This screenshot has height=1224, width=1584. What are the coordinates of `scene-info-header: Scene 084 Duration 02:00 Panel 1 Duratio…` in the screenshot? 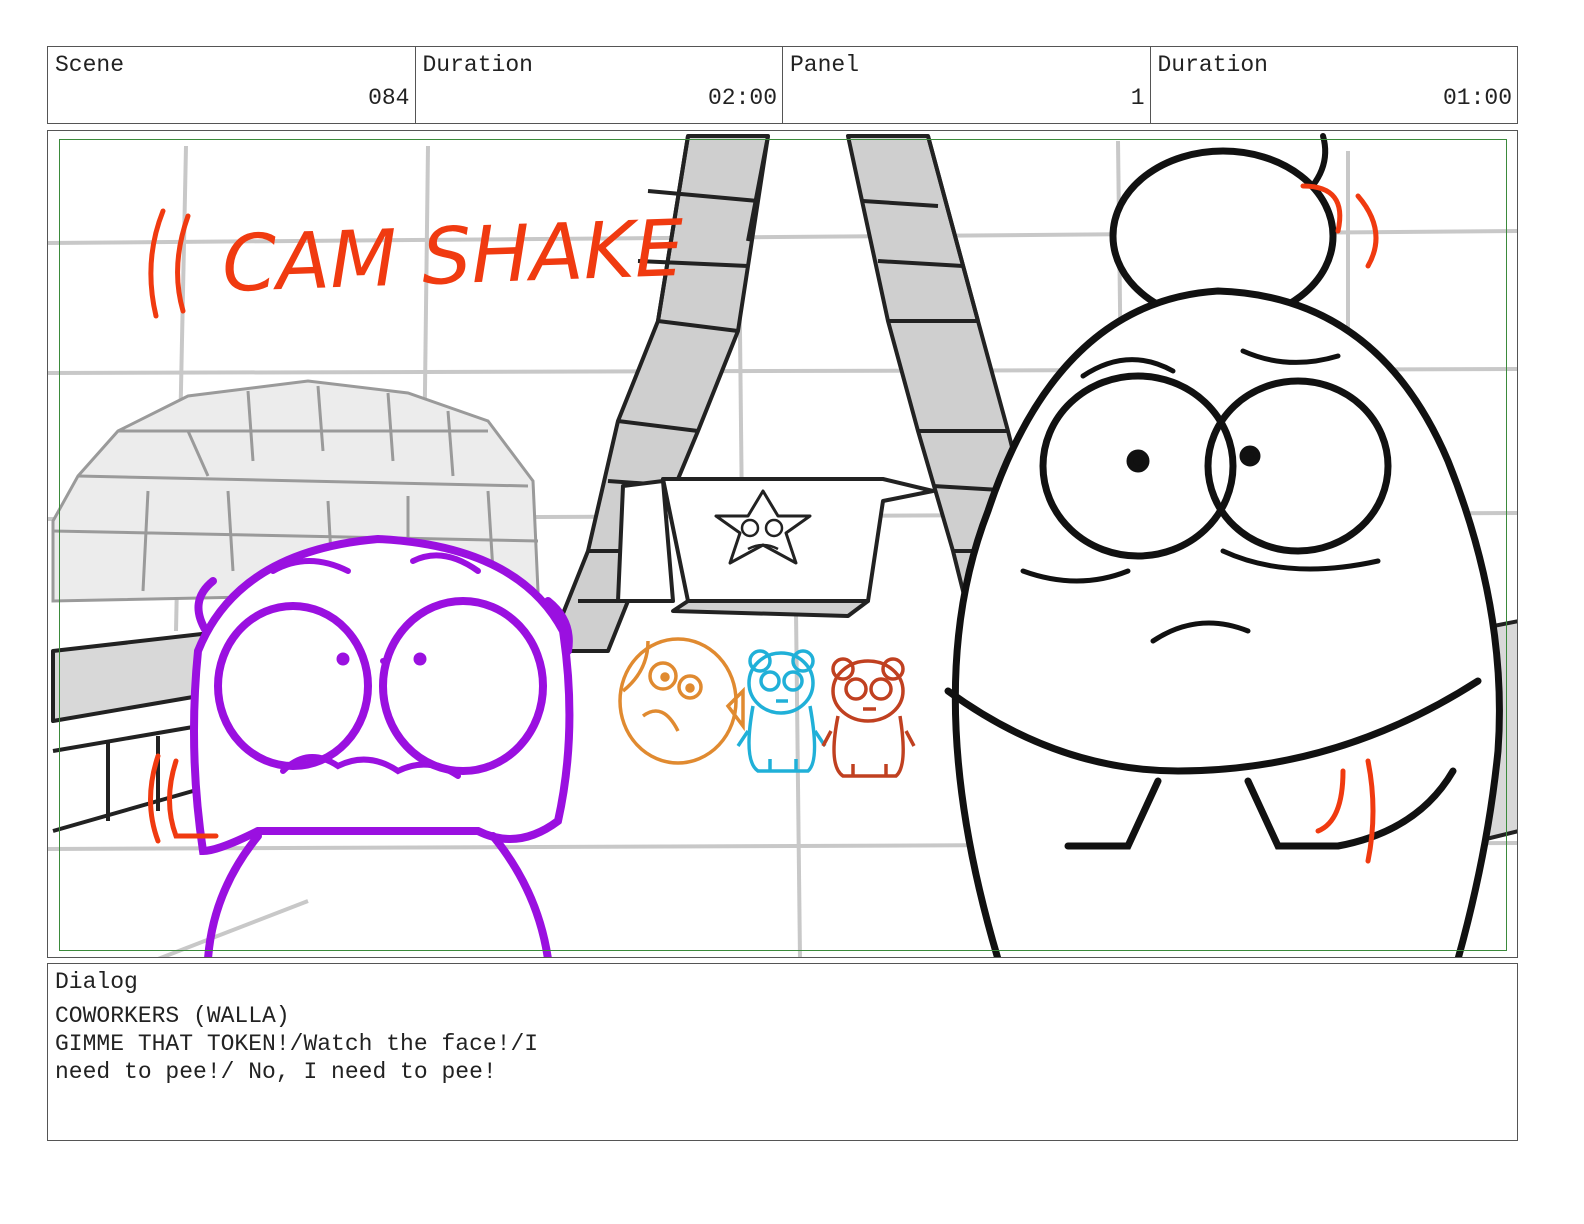 It's located at (782, 85).